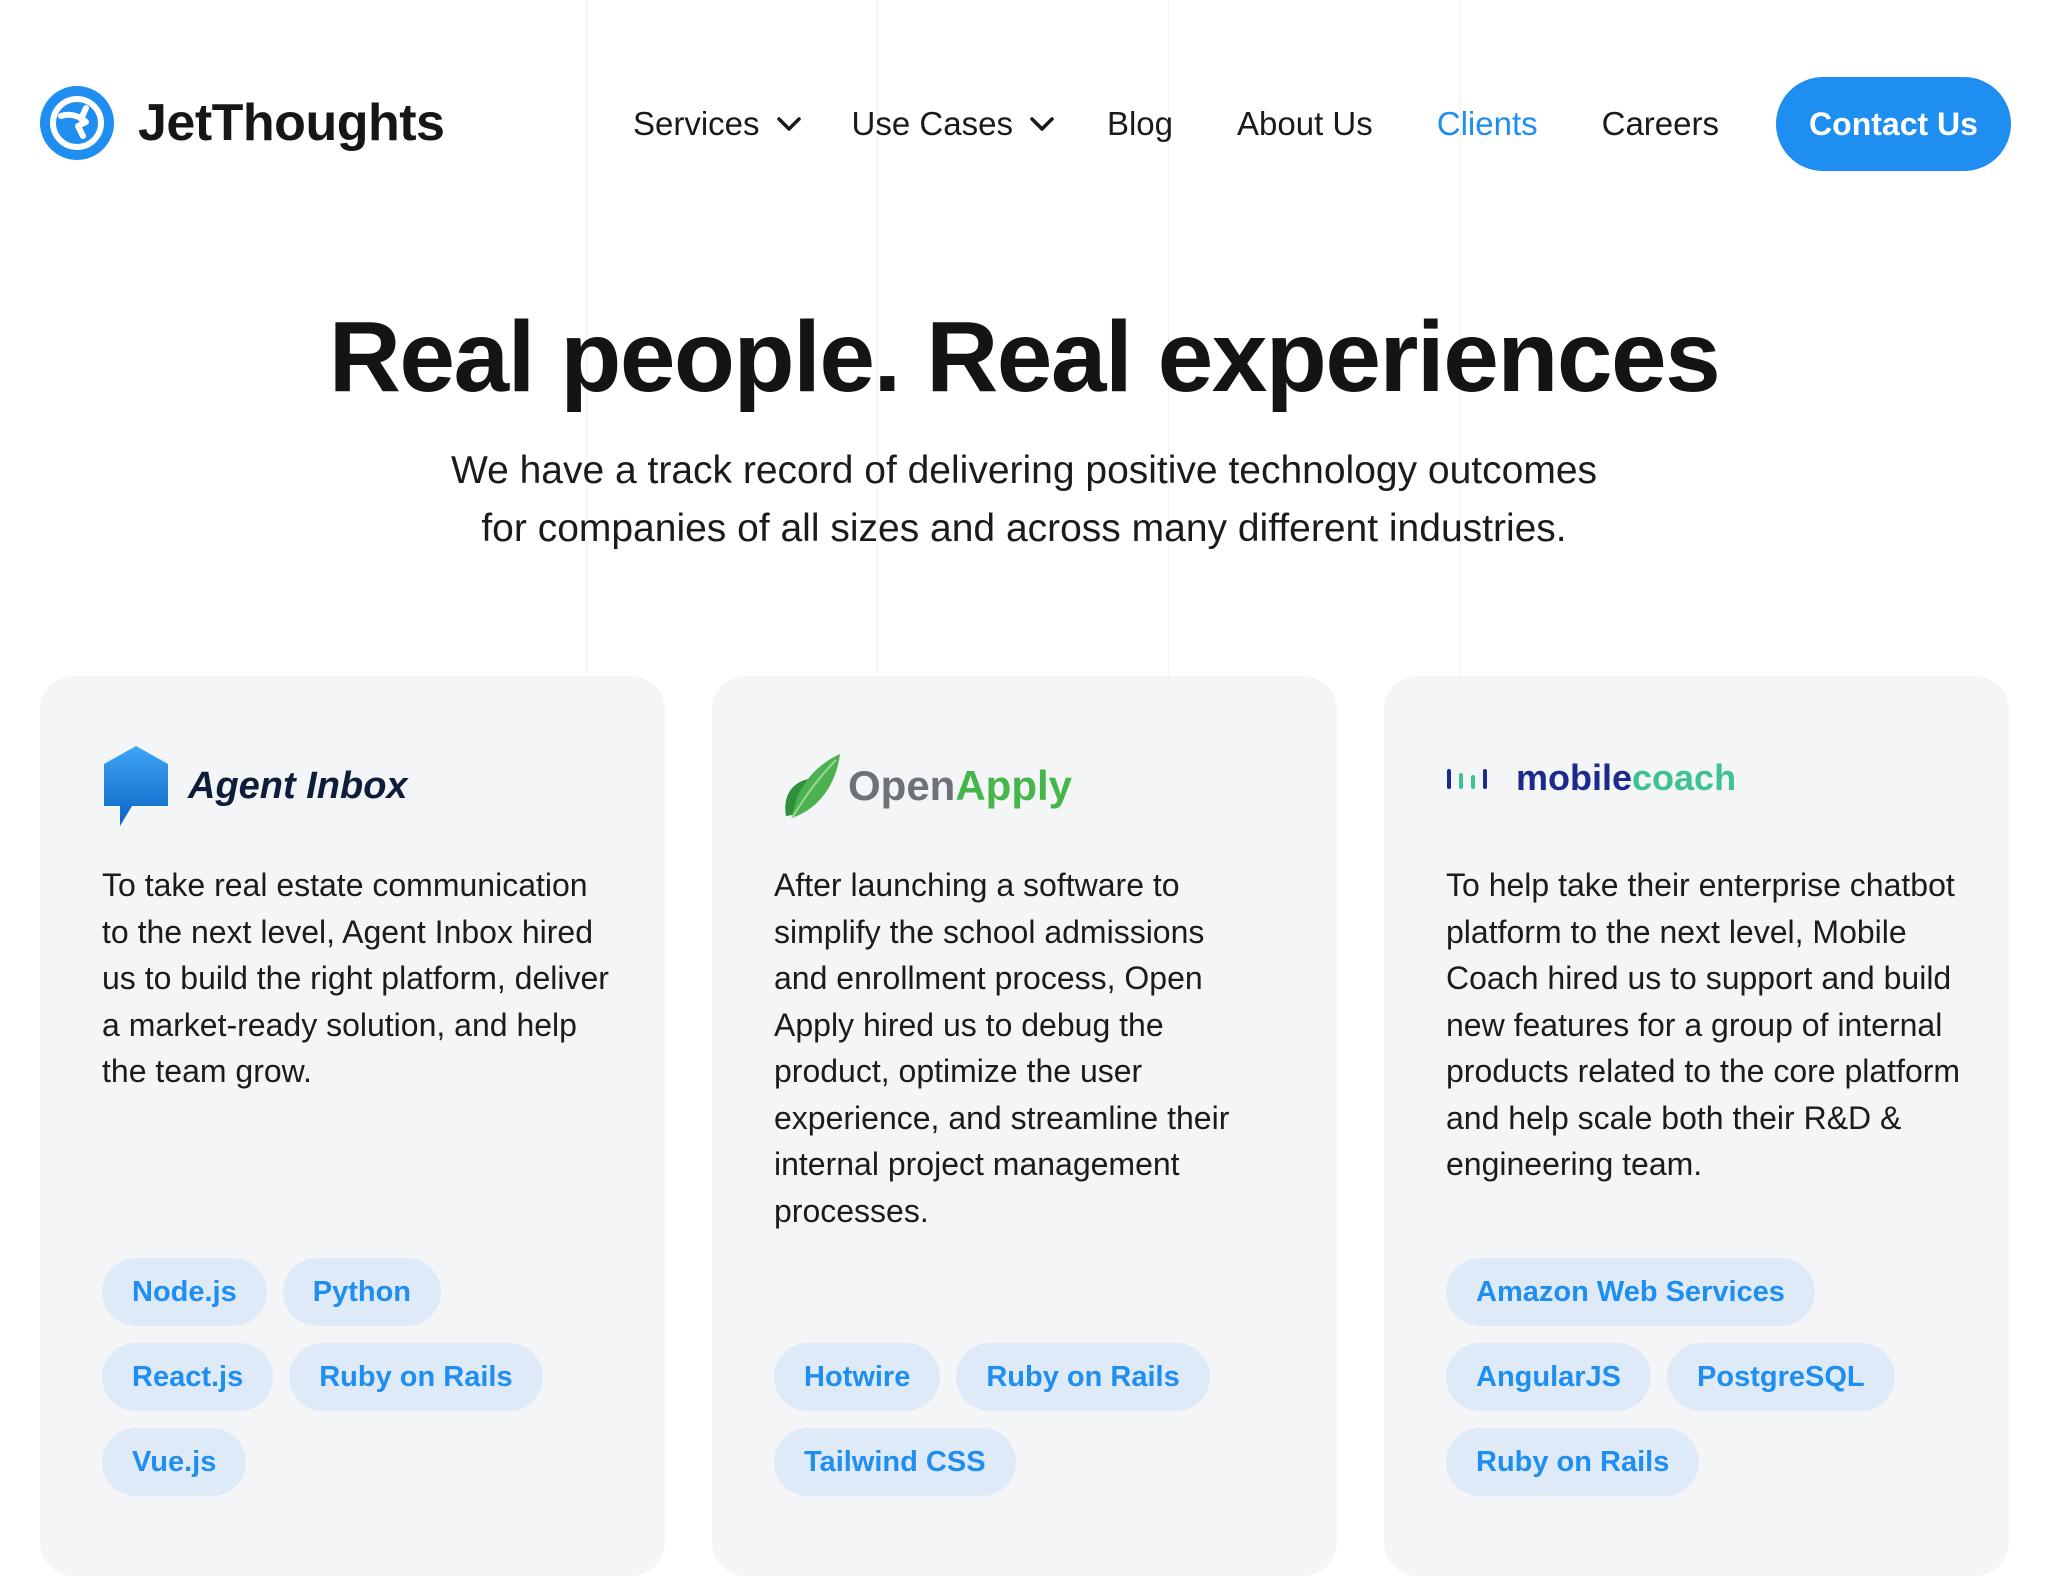  I want to click on jetthoughts-globe-icon, so click(77, 123).